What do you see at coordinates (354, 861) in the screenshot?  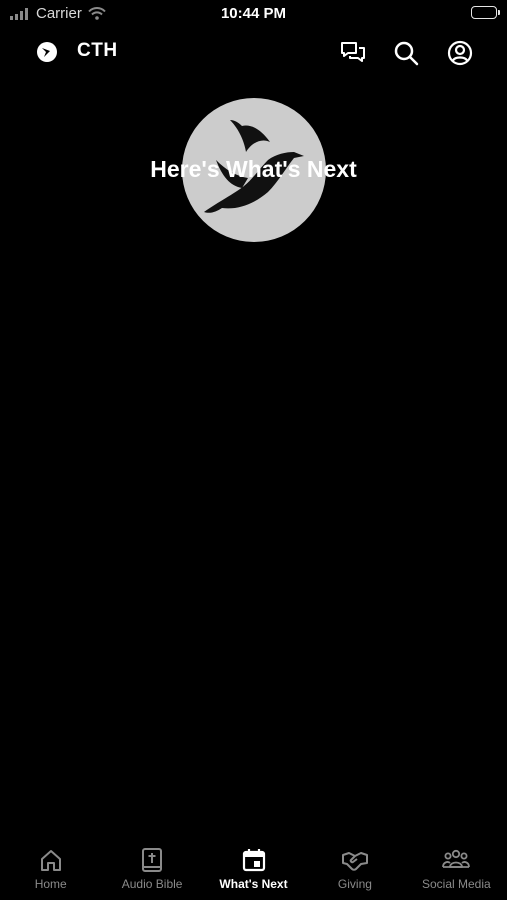 I see `handshake-icon` at bounding box center [354, 861].